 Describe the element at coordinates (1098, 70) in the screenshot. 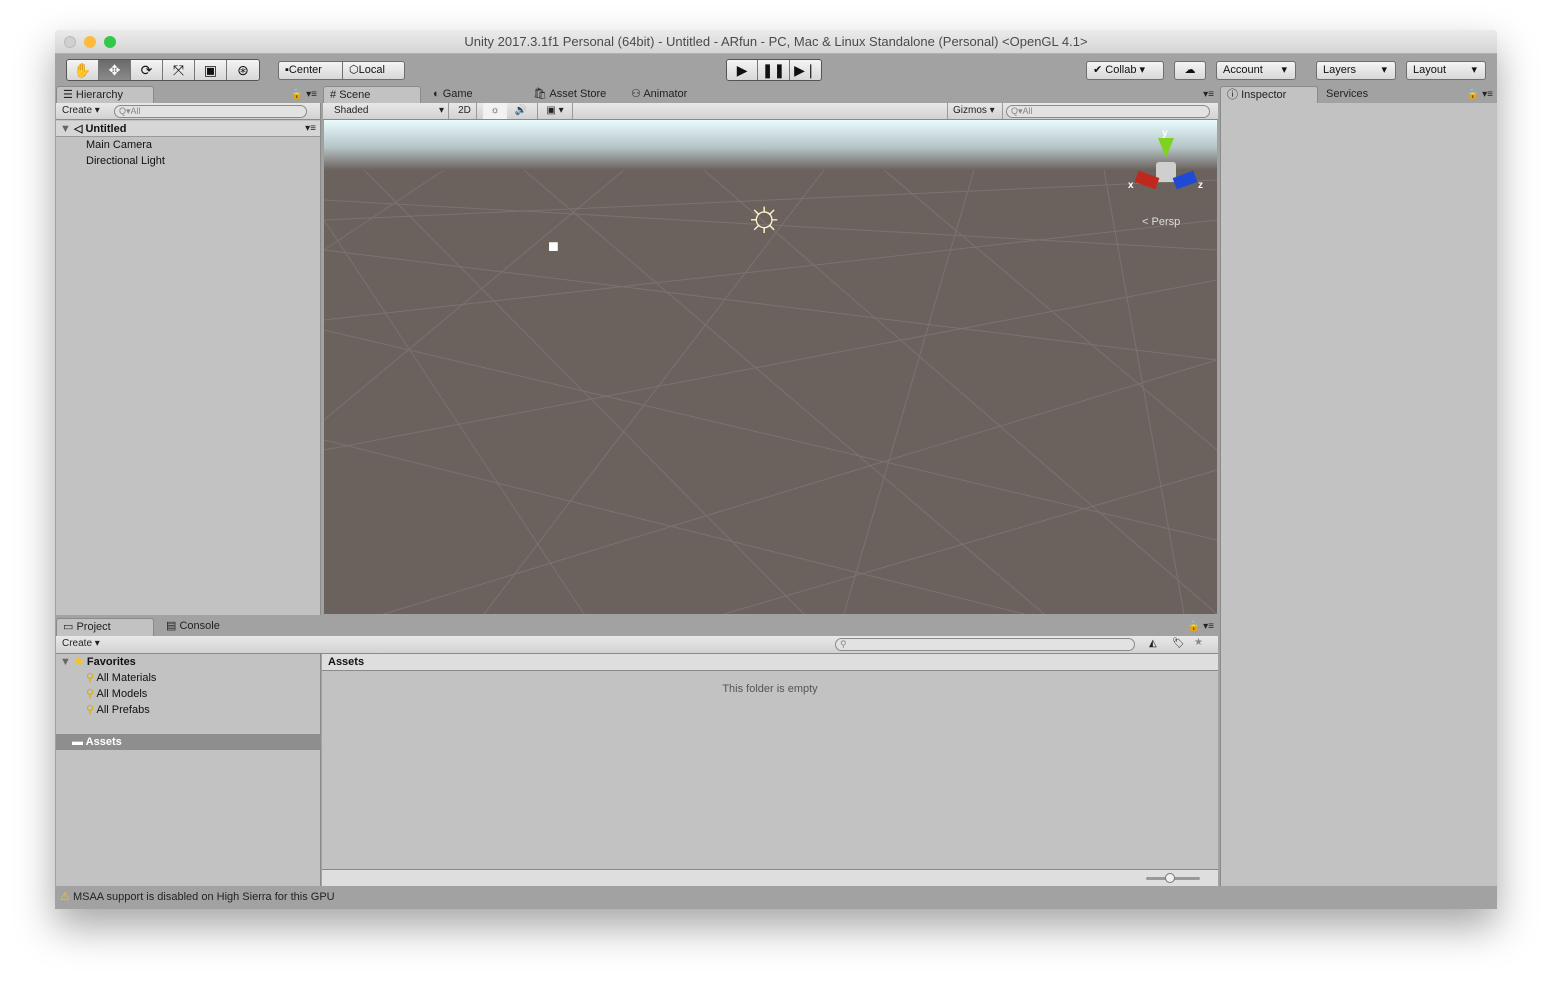

I see `check-icon: ✔` at that location.